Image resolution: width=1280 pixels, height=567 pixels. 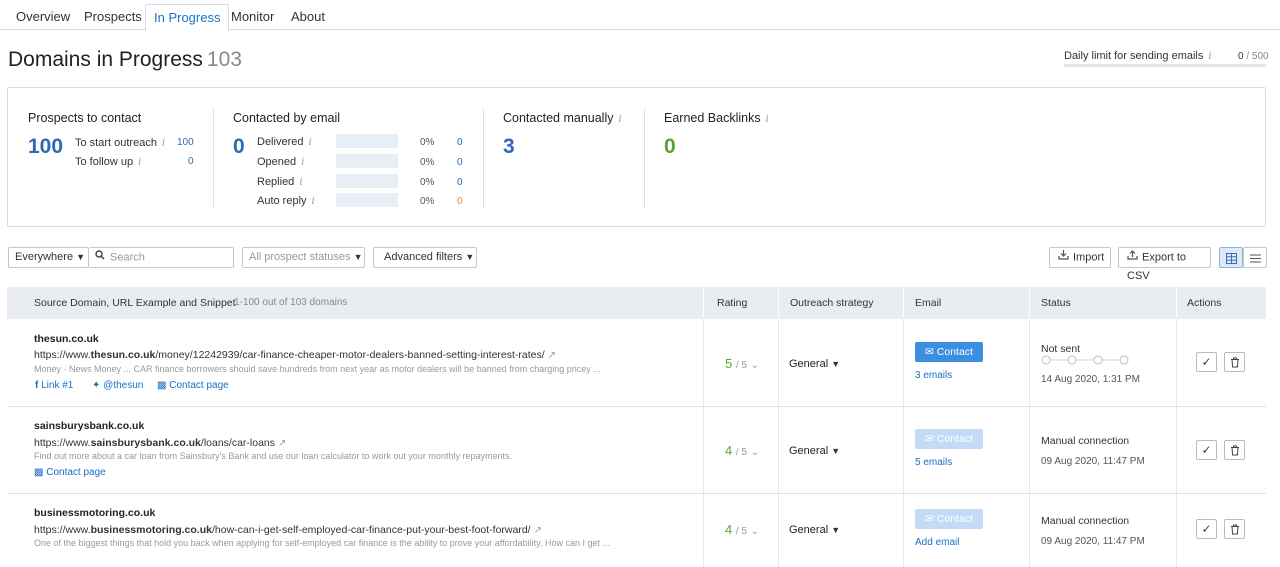 I want to click on tab-prospects: Prospects, so click(x=113, y=17).